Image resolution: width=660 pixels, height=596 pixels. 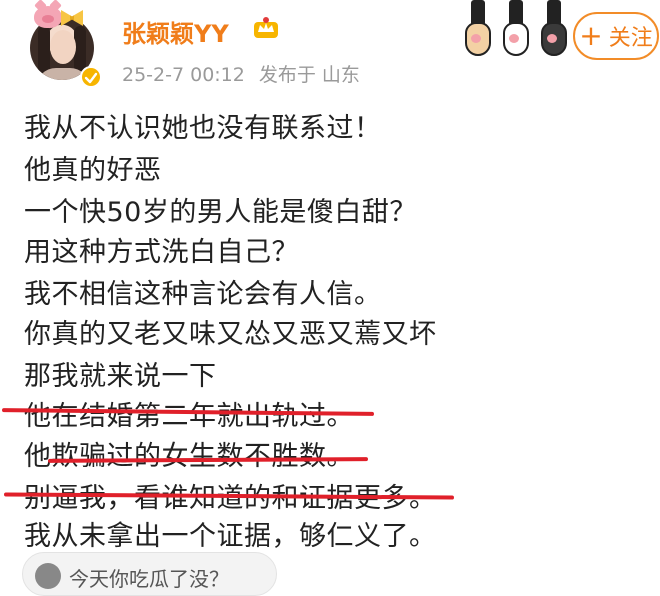 I want to click on comment-input: 今天你吃瓜了没？, so click(x=149, y=574).